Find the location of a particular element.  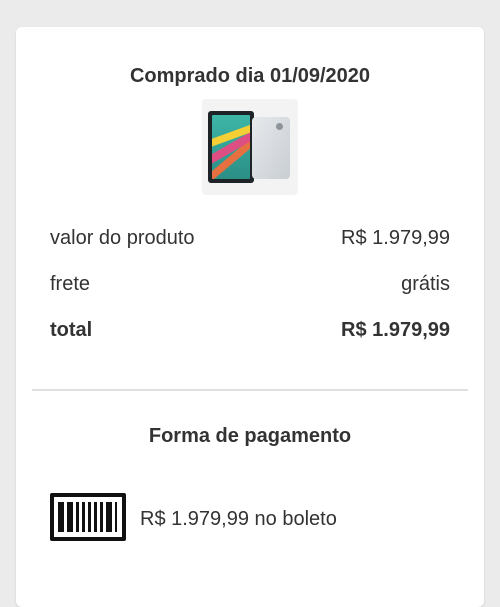

product-thumbnail is located at coordinates (250, 147).